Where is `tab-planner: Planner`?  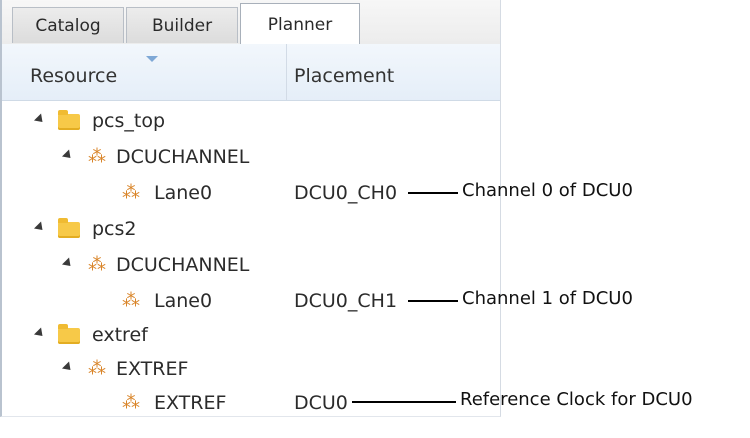 tab-planner: Planner is located at coordinates (300, 23).